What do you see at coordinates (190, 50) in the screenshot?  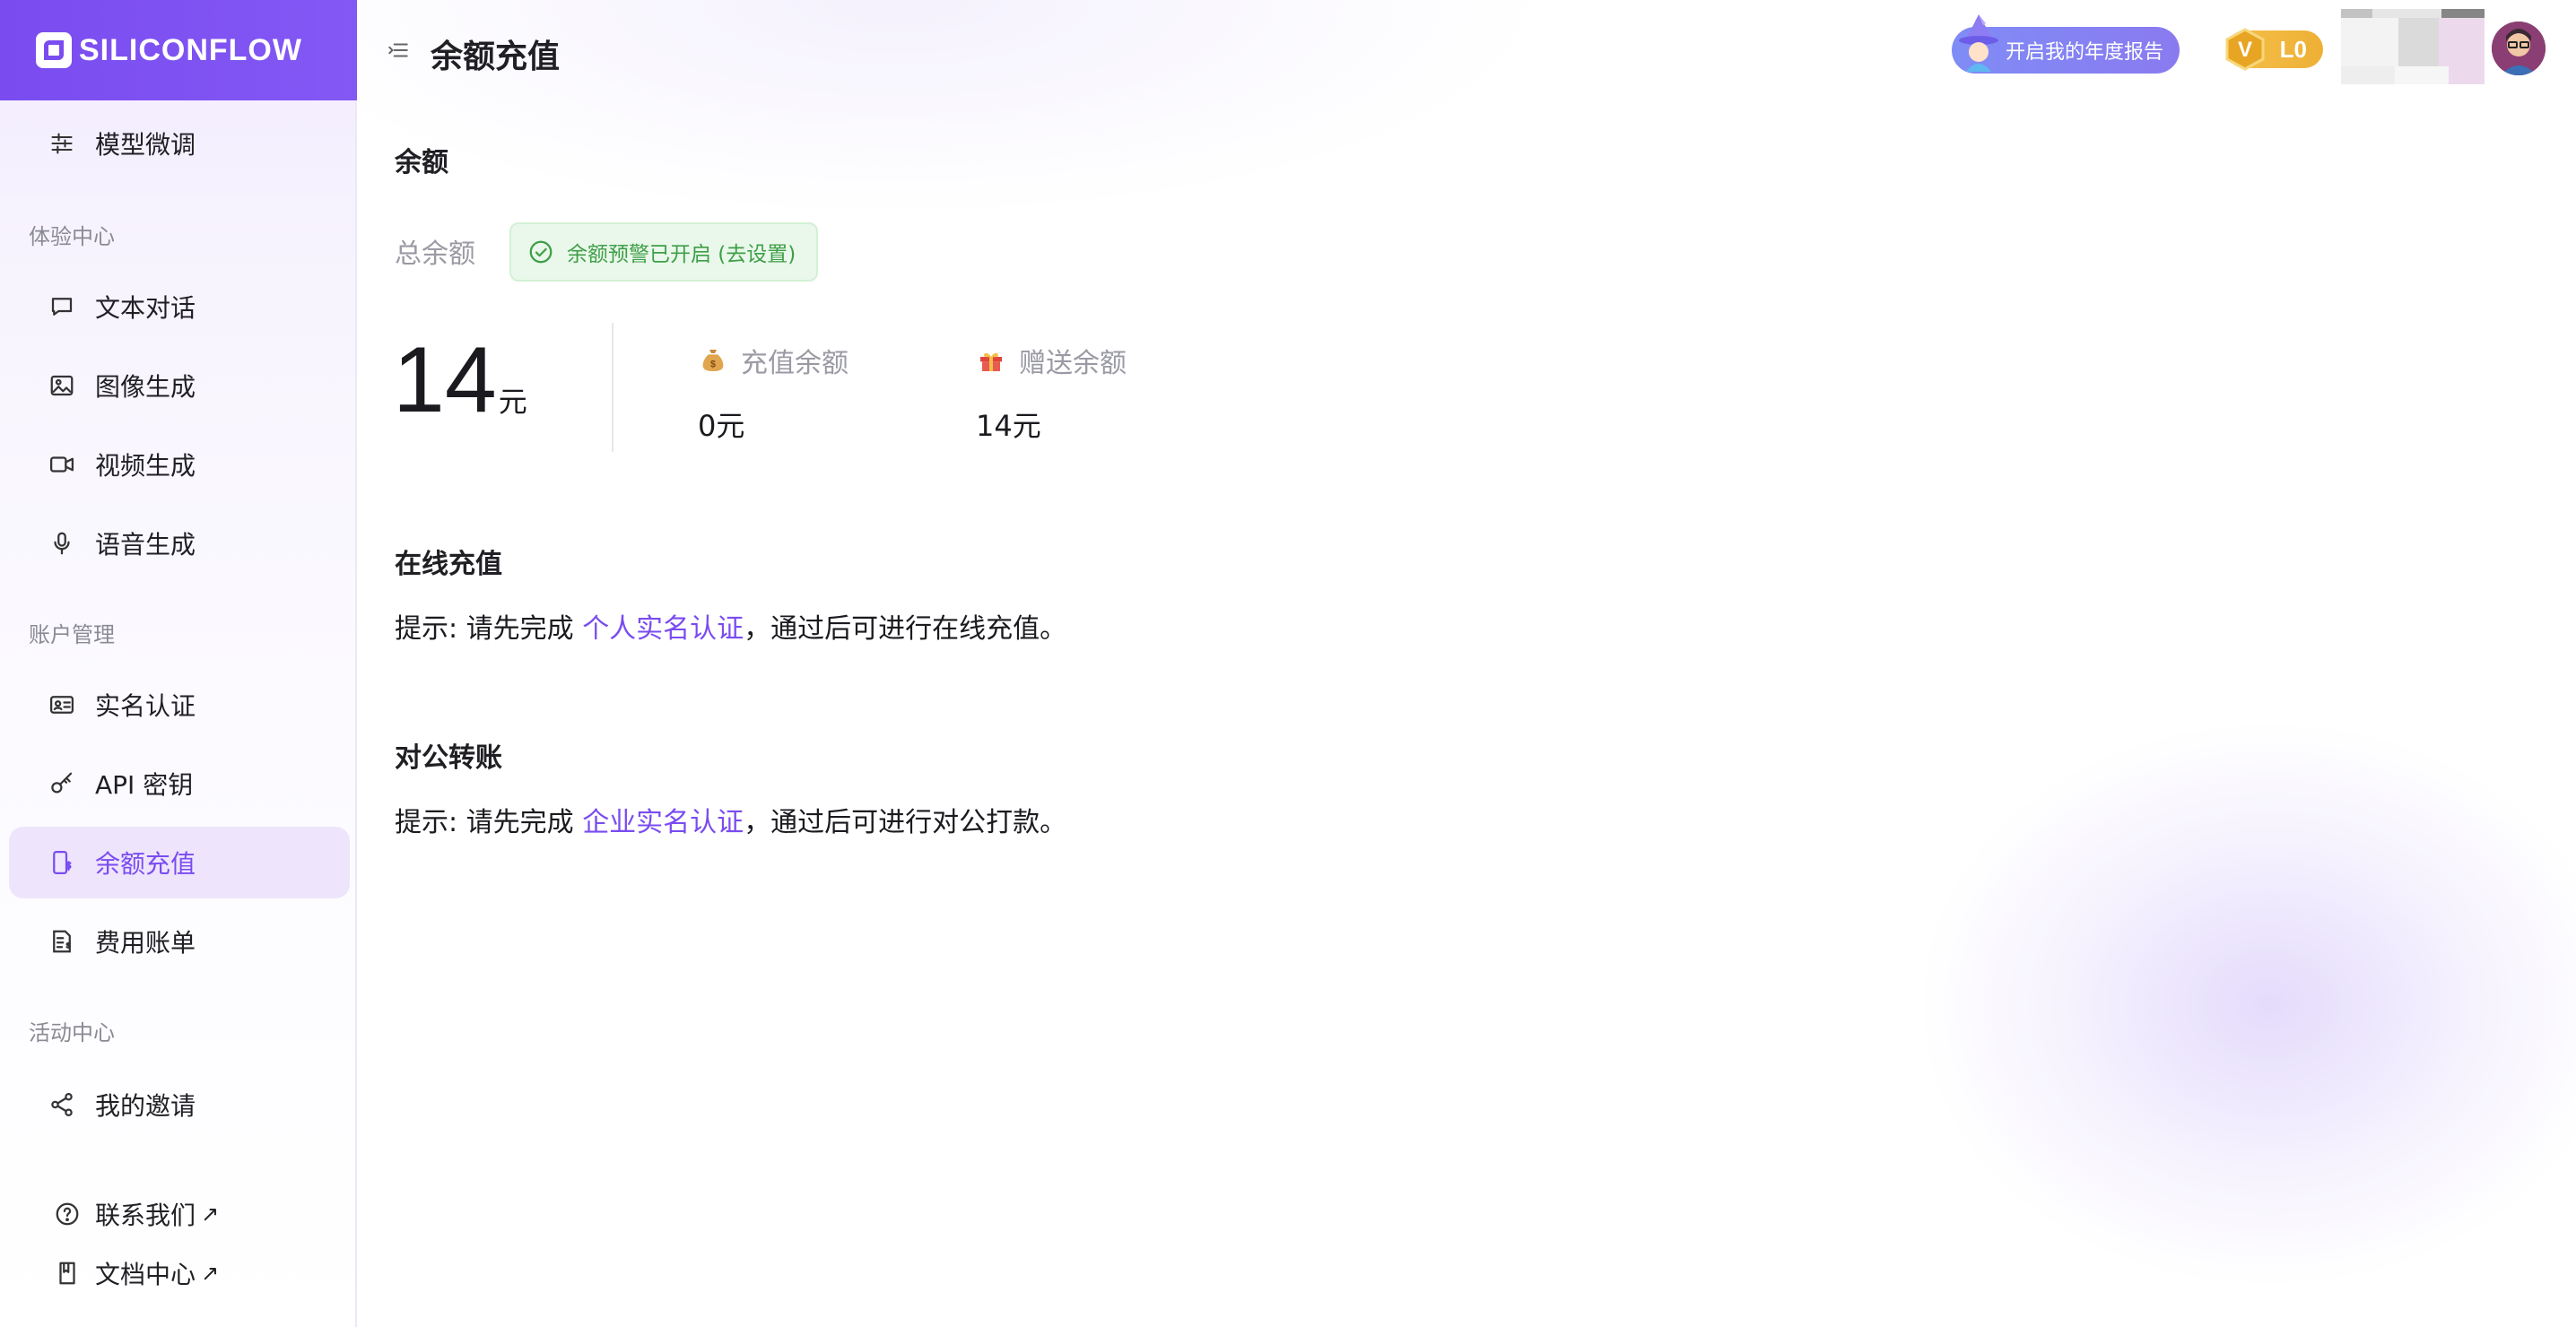 I see `brand-logo-text: SILICONFLOW` at bounding box center [190, 50].